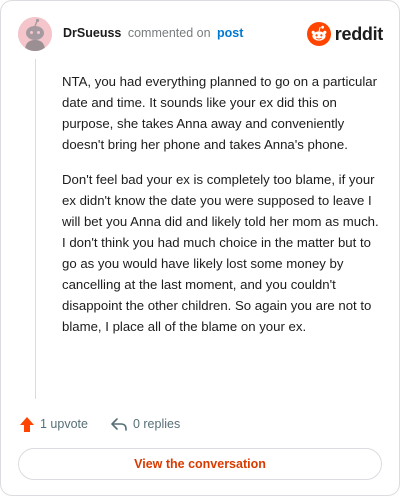 The width and height of the screenshot is (400, 496). What do you see at coordinates (318, 34) in the screenshot?
I see `reddit-logo-icon` at bounding box center [318, 34].